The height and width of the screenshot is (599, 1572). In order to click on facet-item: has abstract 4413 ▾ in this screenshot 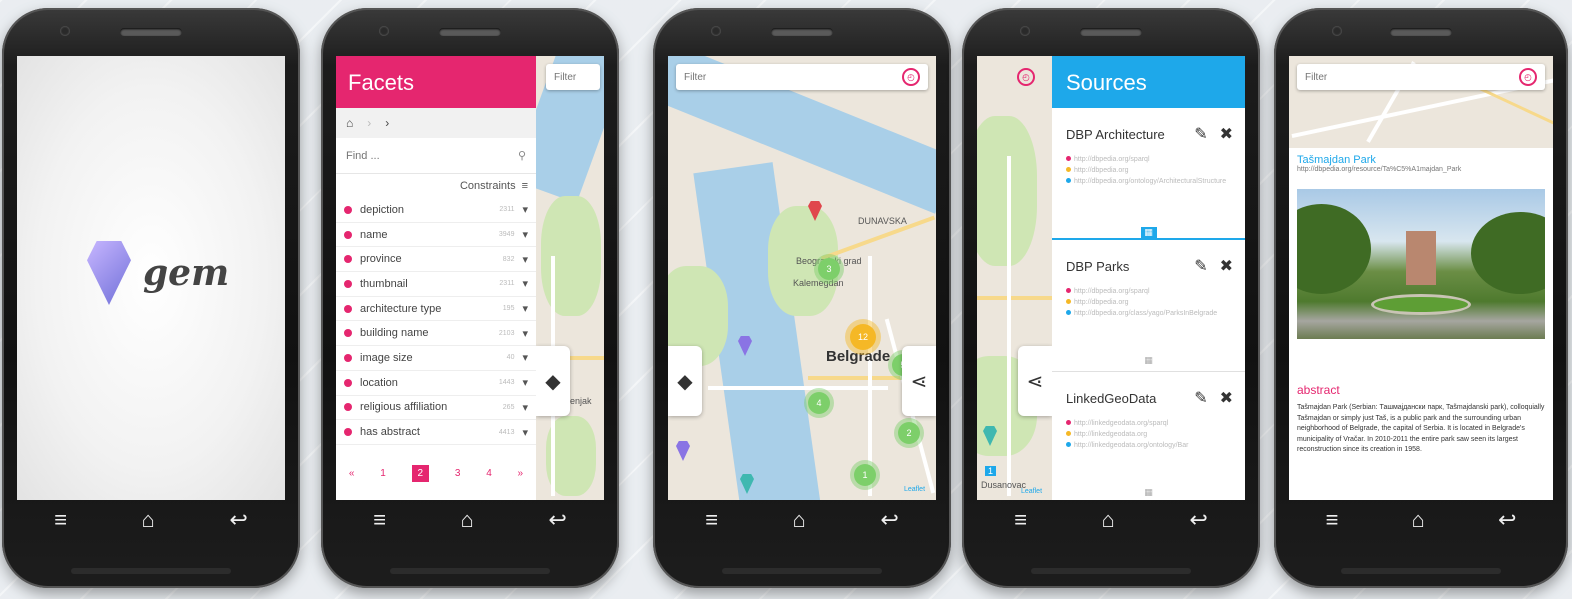, I will do `click(436, 432)`.